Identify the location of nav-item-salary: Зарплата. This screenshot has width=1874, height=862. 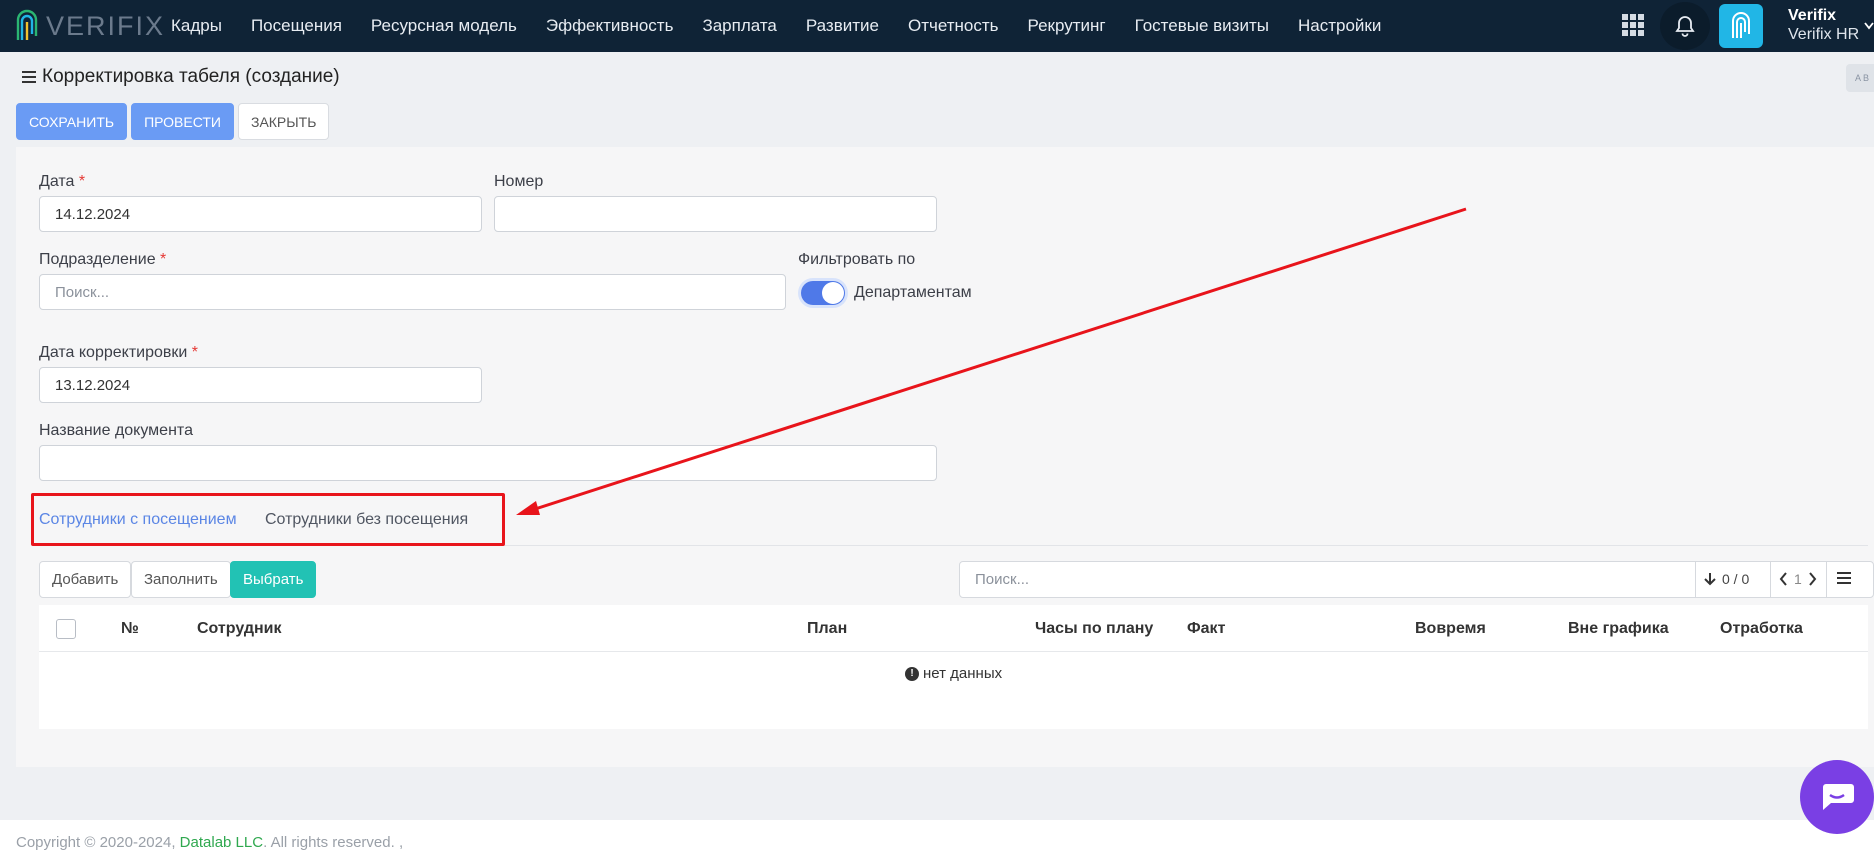
(739, 26).